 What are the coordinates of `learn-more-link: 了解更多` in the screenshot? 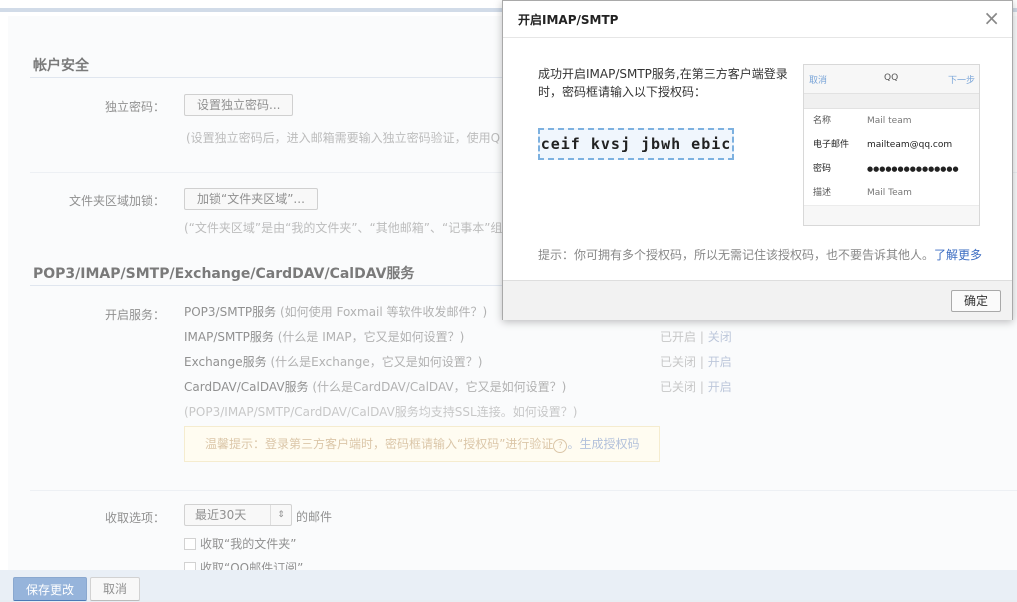 It's located at (958, 255).